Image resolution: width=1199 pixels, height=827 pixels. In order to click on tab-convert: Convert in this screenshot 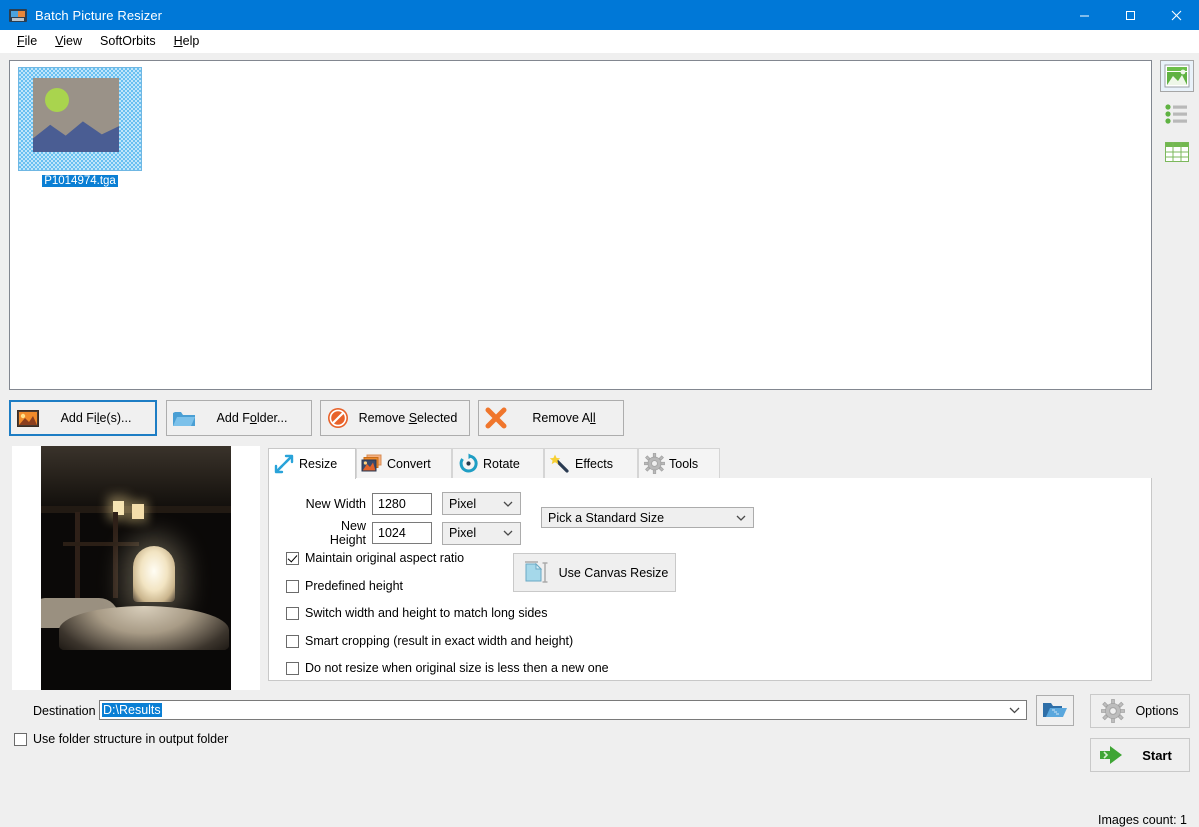, I will do `click(404, 463)`.